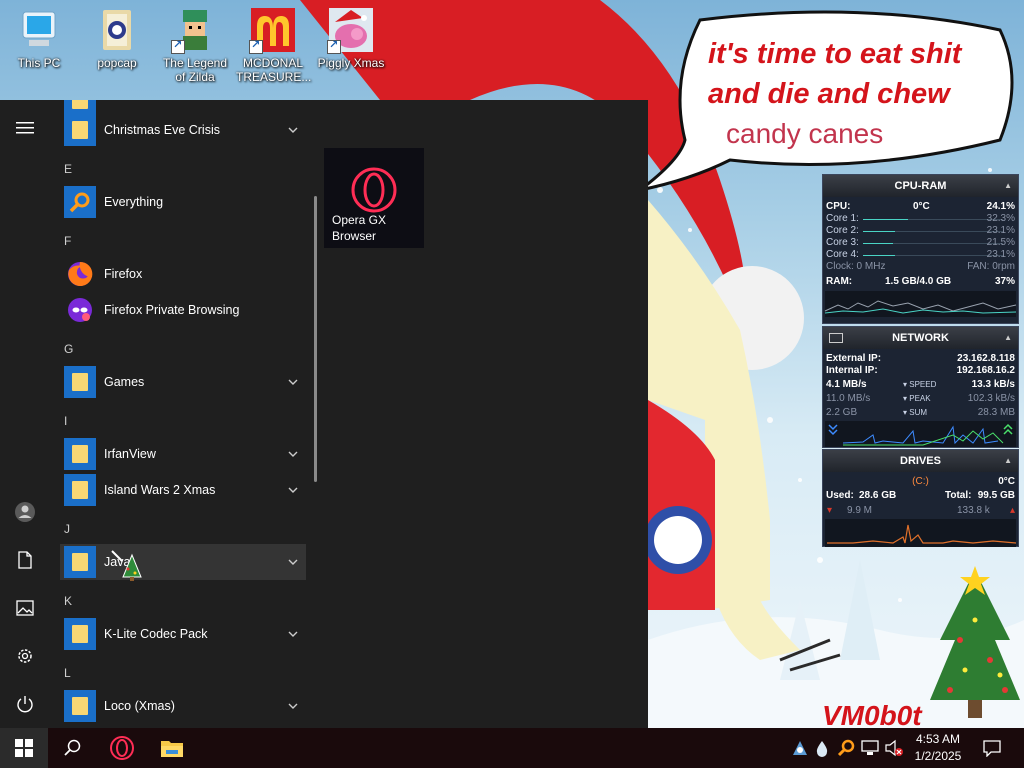 The width and height of the screenshot is (1024, 768). What do you see at coordinates (25, 512) in the screenshot?
I see `user-avatar-icon` at bounding box center [25, 512].